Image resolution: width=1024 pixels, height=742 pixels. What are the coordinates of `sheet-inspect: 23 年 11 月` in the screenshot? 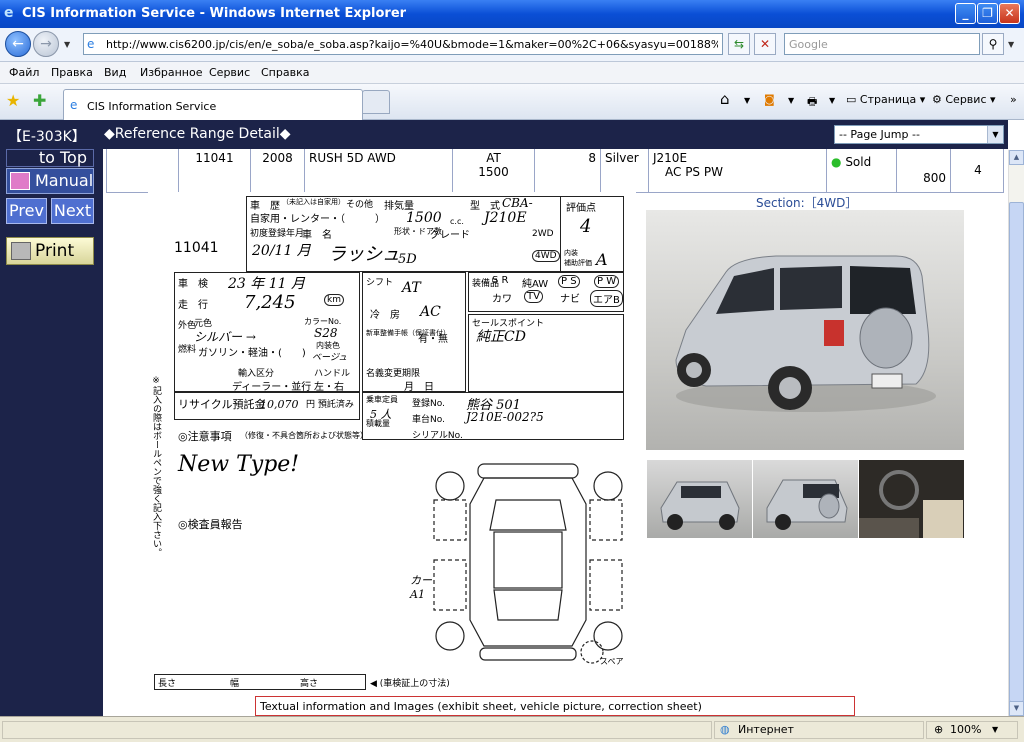 It's located at (266, 284).